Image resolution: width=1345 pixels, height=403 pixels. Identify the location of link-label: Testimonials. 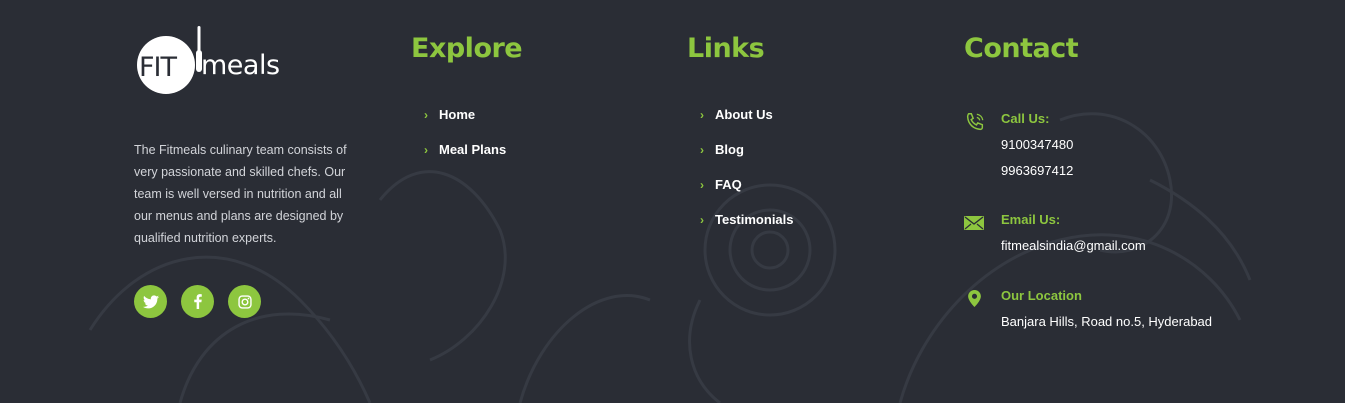
(754, 219).